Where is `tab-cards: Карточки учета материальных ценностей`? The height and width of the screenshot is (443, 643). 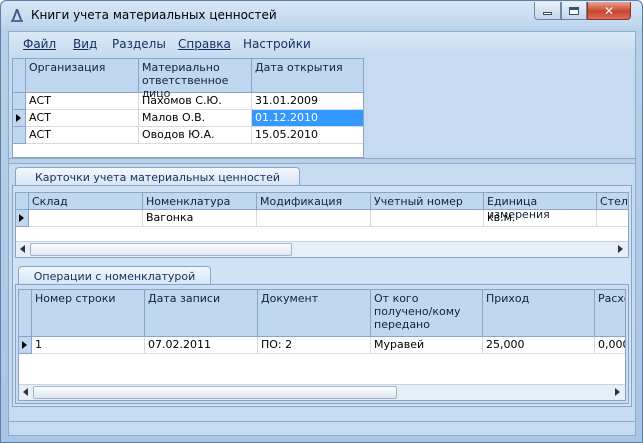 tab-cards: Карточки учета материальных ценностей is located at coordinates (157, 176).